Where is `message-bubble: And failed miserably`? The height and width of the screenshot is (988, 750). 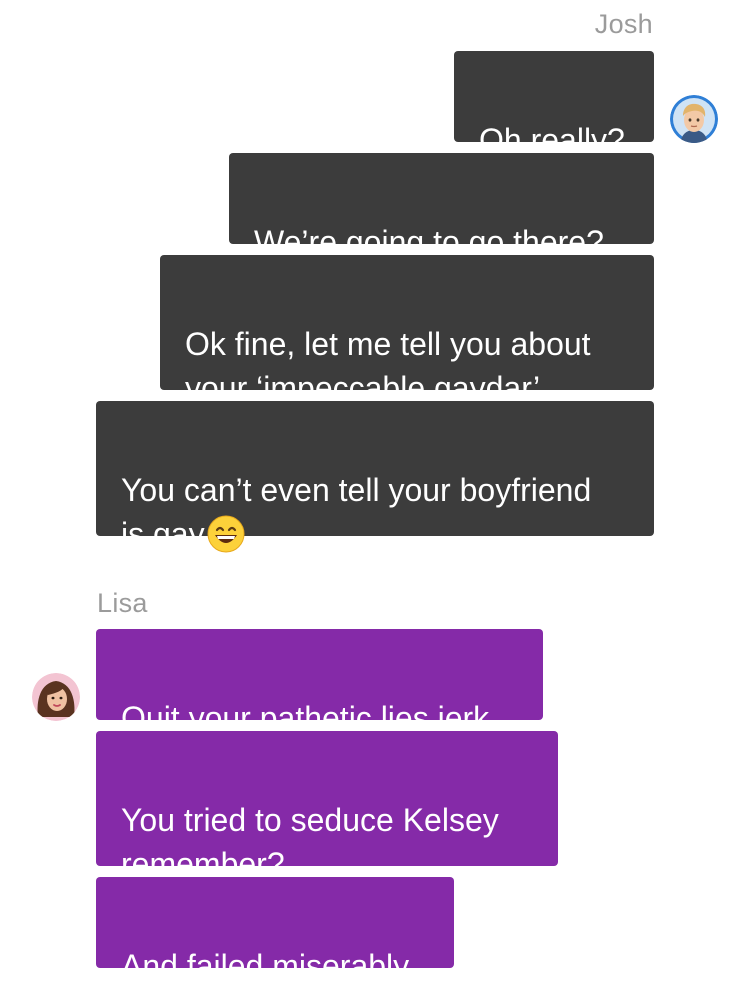
message-bubble: And failed miserably is located at coordinates (275, 930).